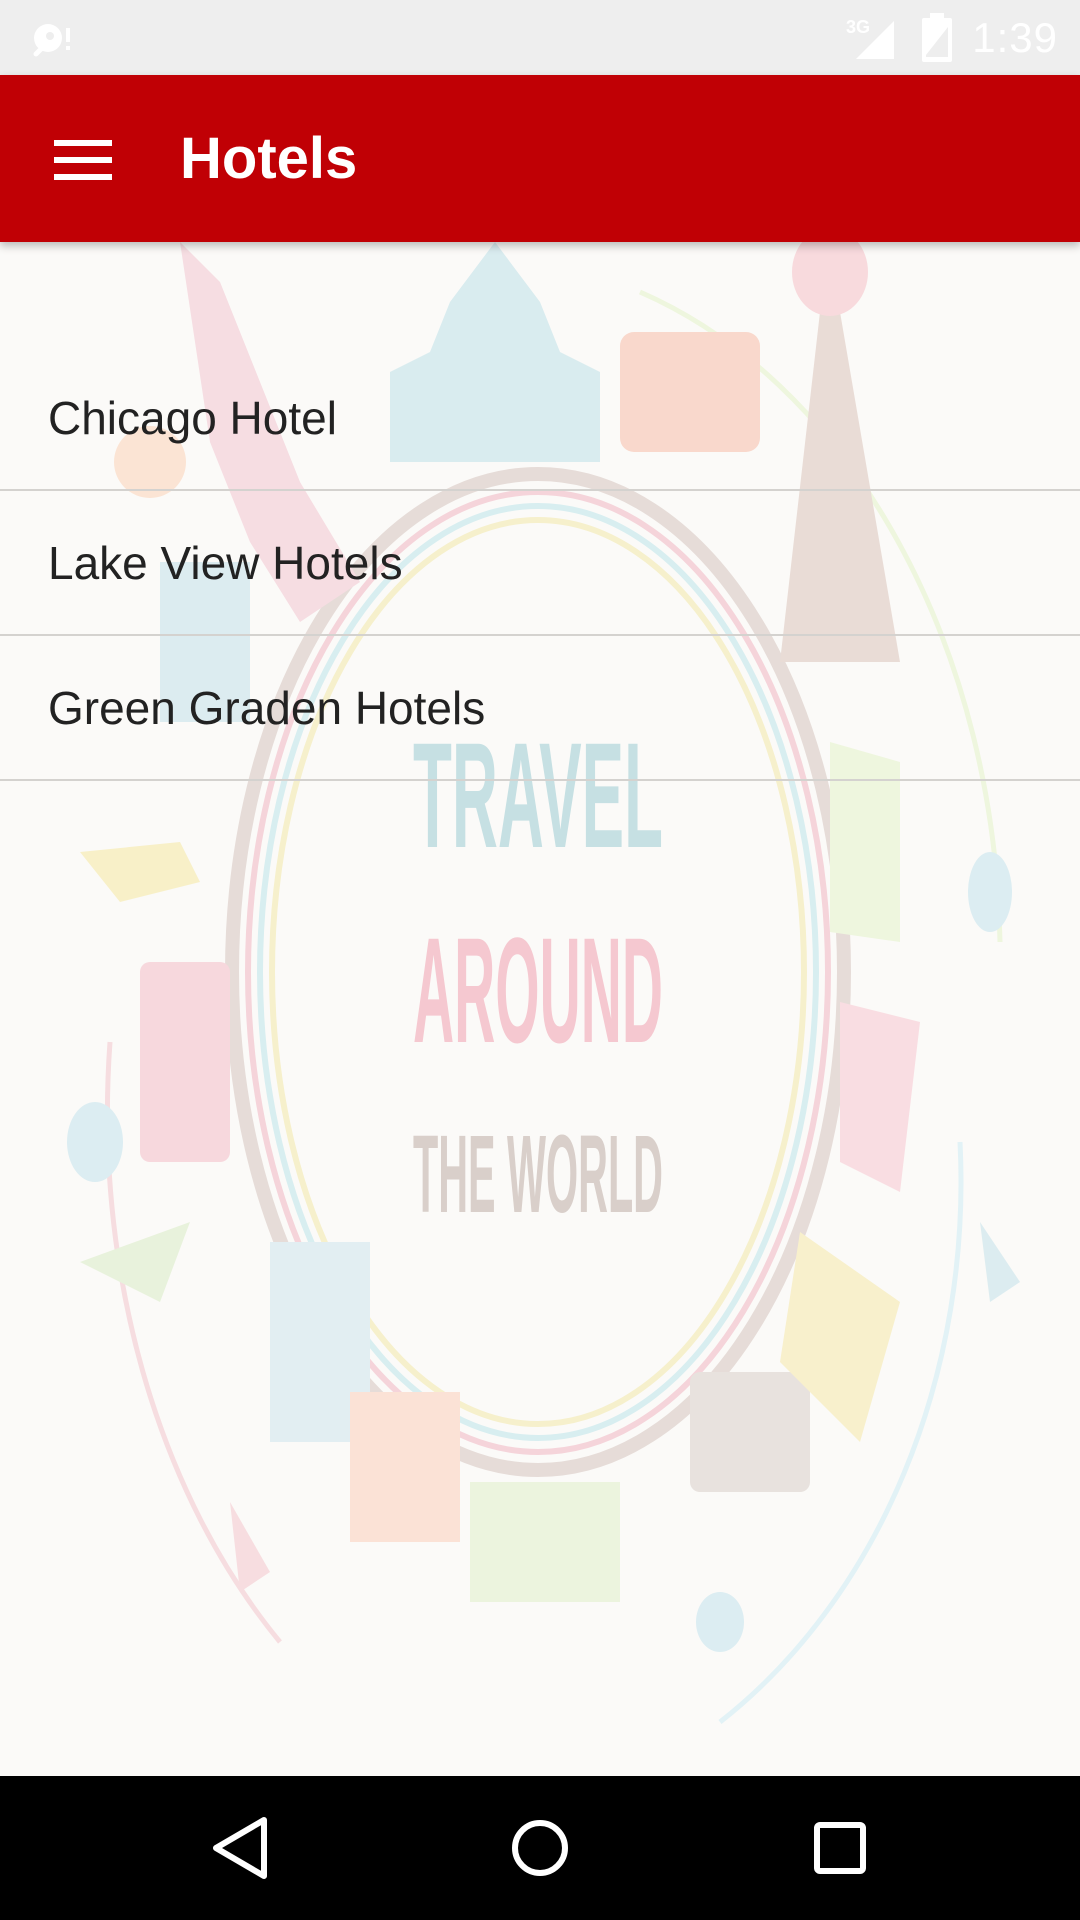 The height and width of the screenshot is (1920, 1080). I want to click on notification-icon, so click(51, 40).